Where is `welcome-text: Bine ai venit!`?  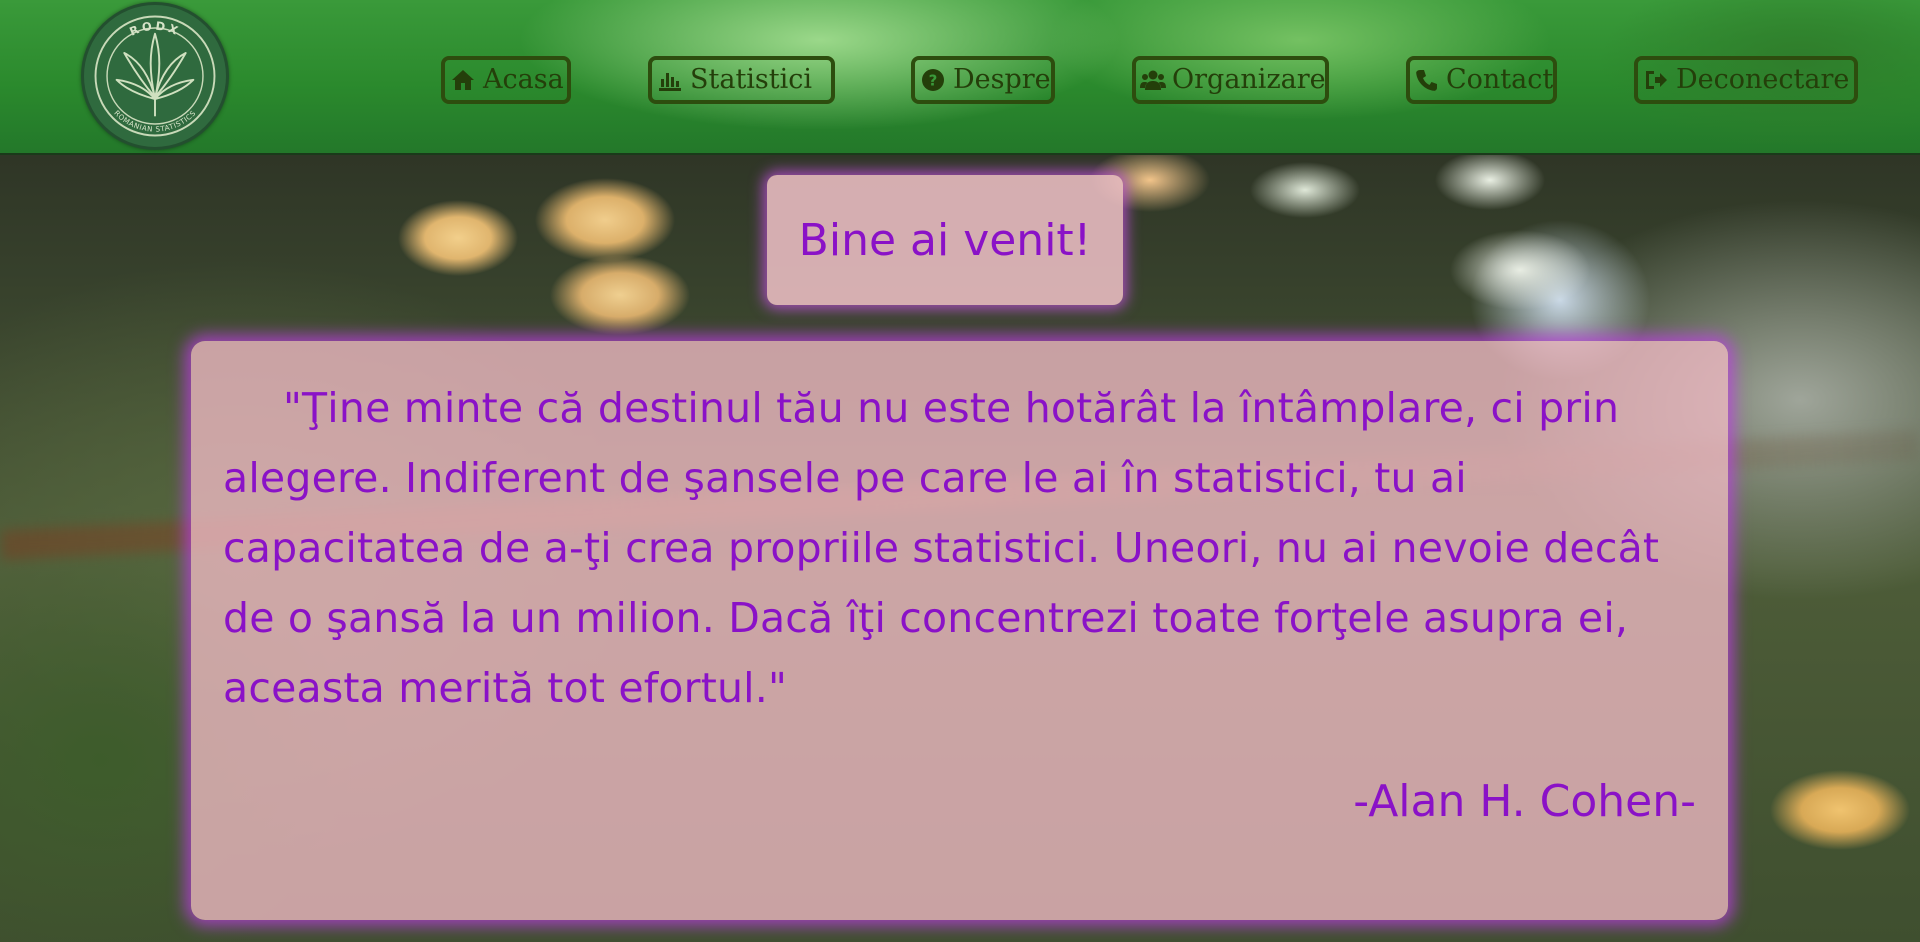 welcome-text: Bine ai venit! is located at coordinates (945, 240).